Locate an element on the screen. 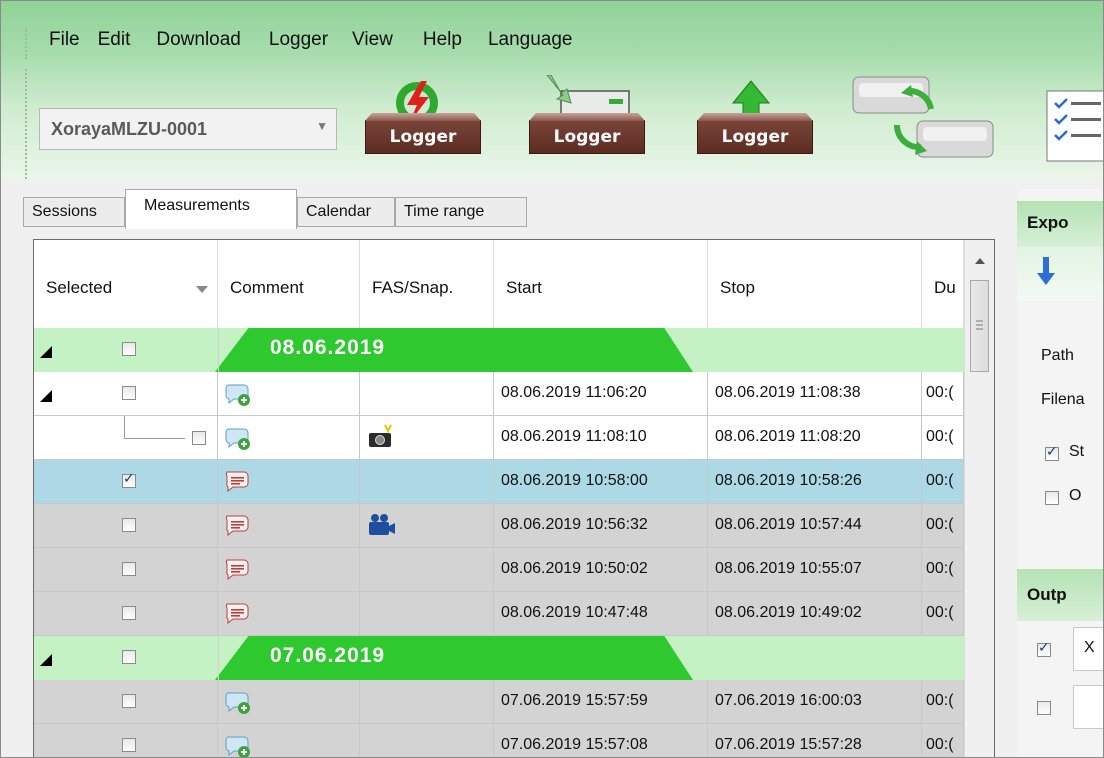  menu-help: Help is located at coordinates (451, 43).